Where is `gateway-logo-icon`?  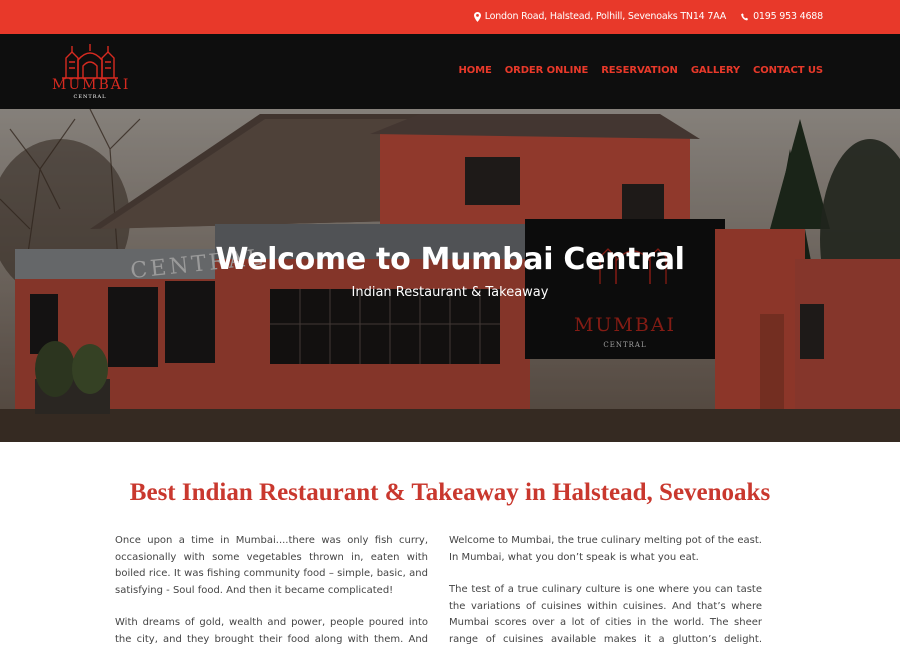 gateway-logo-icon is located at coordinates (90, 61).